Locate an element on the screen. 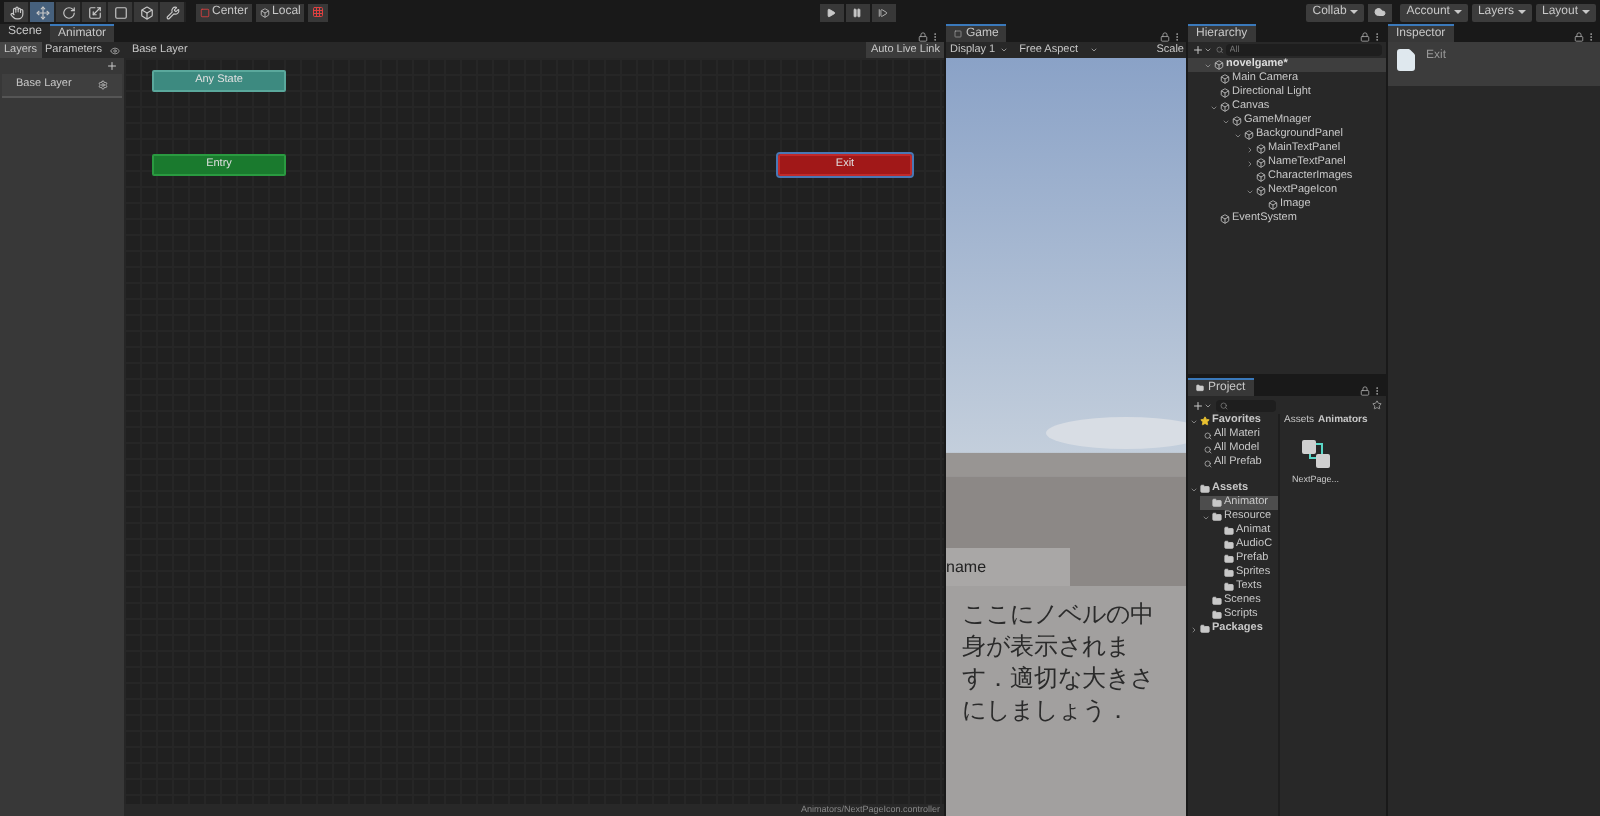 The width and height of the screenshot is (1600, 816). grid-icon is located at coordinates (318, 12).